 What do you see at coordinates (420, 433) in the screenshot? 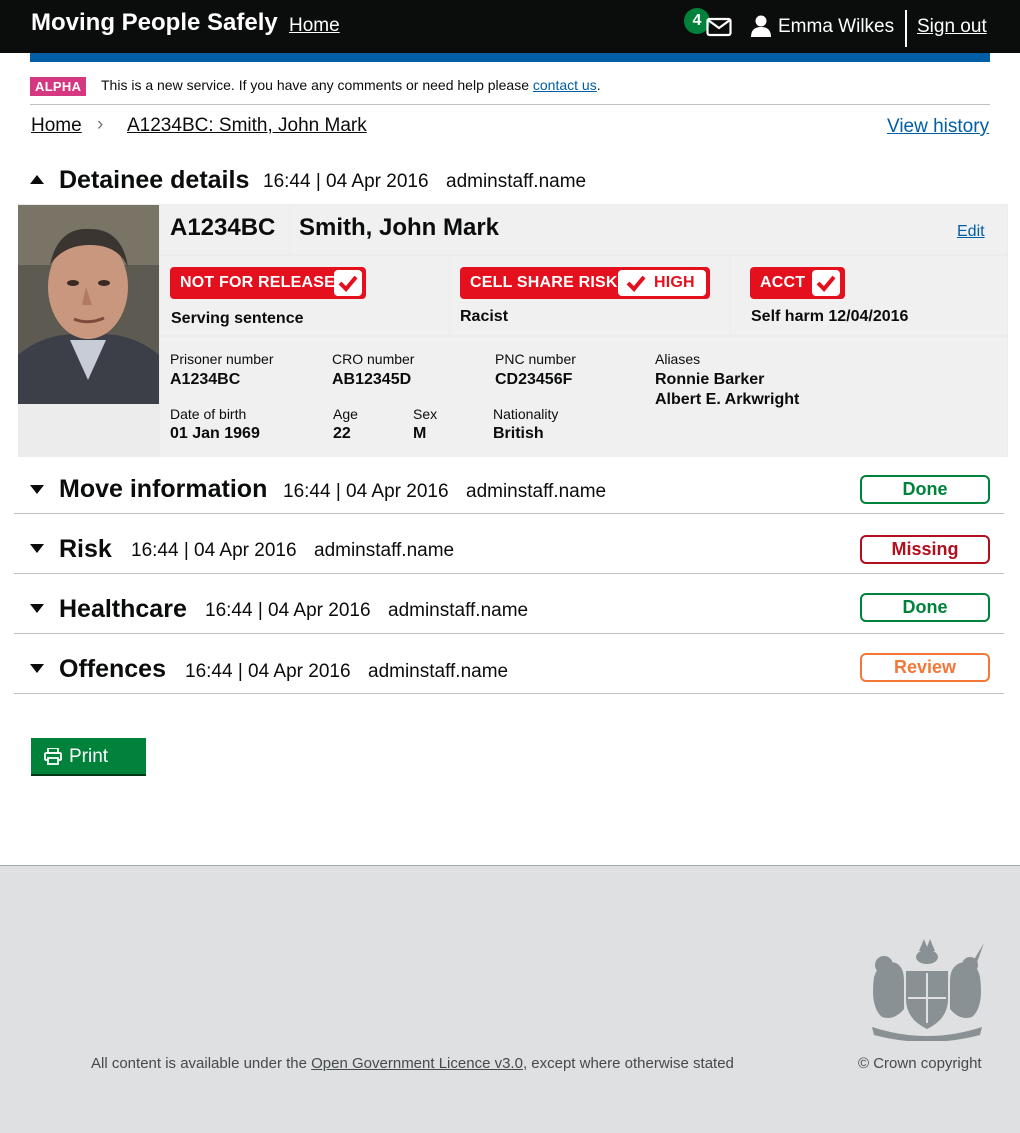
I see `sex-value: M` at bounding box center [420, 433].